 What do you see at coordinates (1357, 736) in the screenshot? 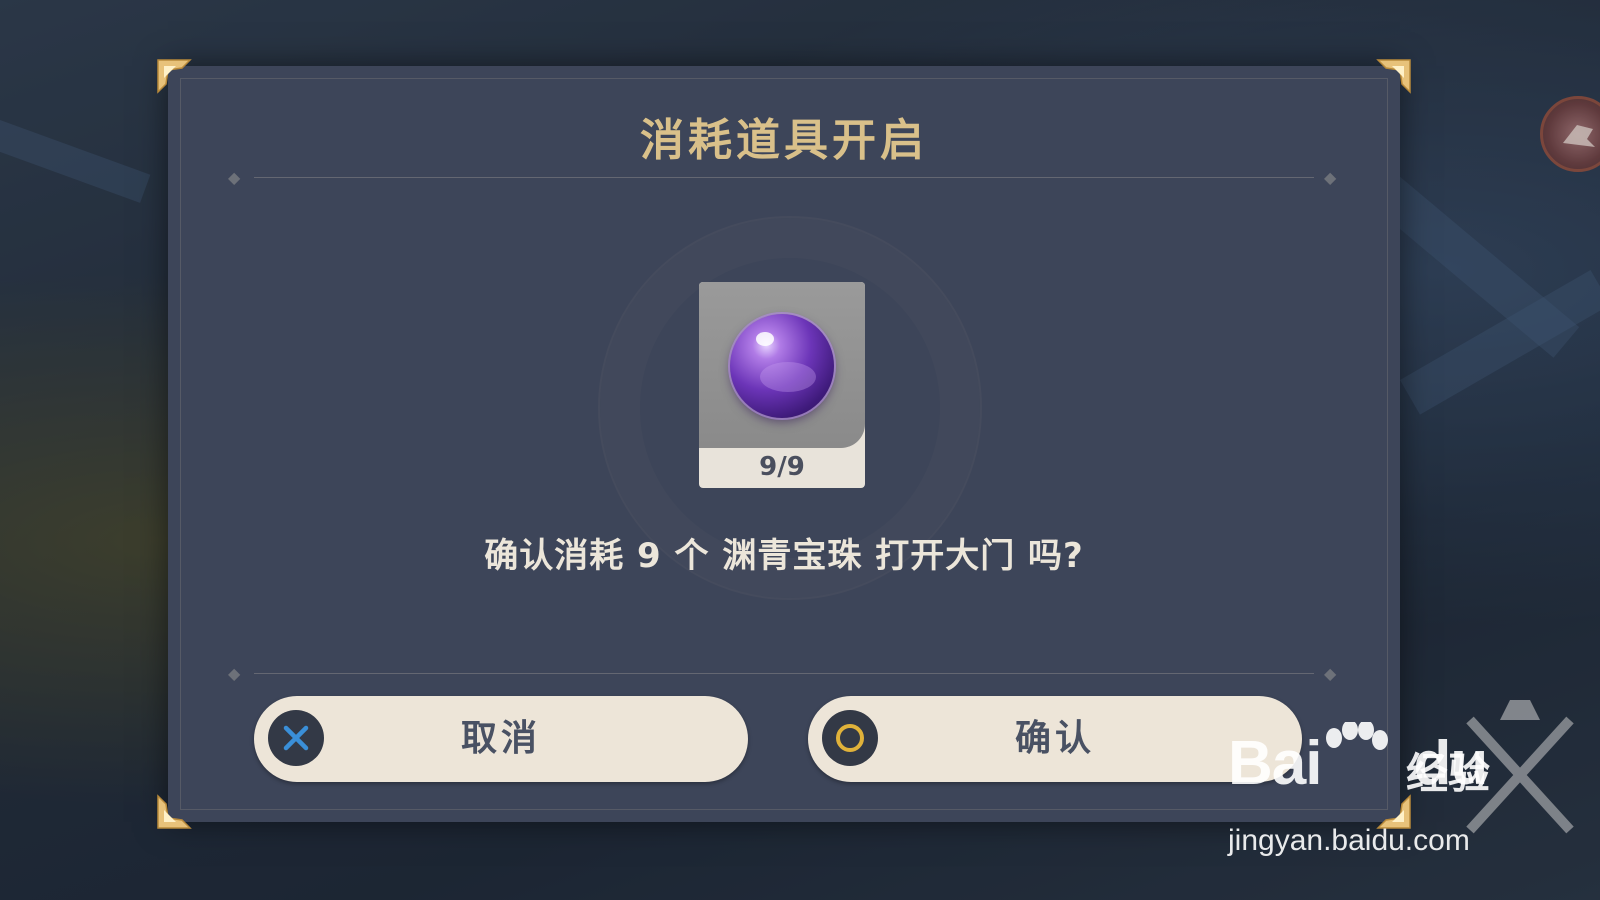
I see `paw-icon` at bounding box center [1357, 736].